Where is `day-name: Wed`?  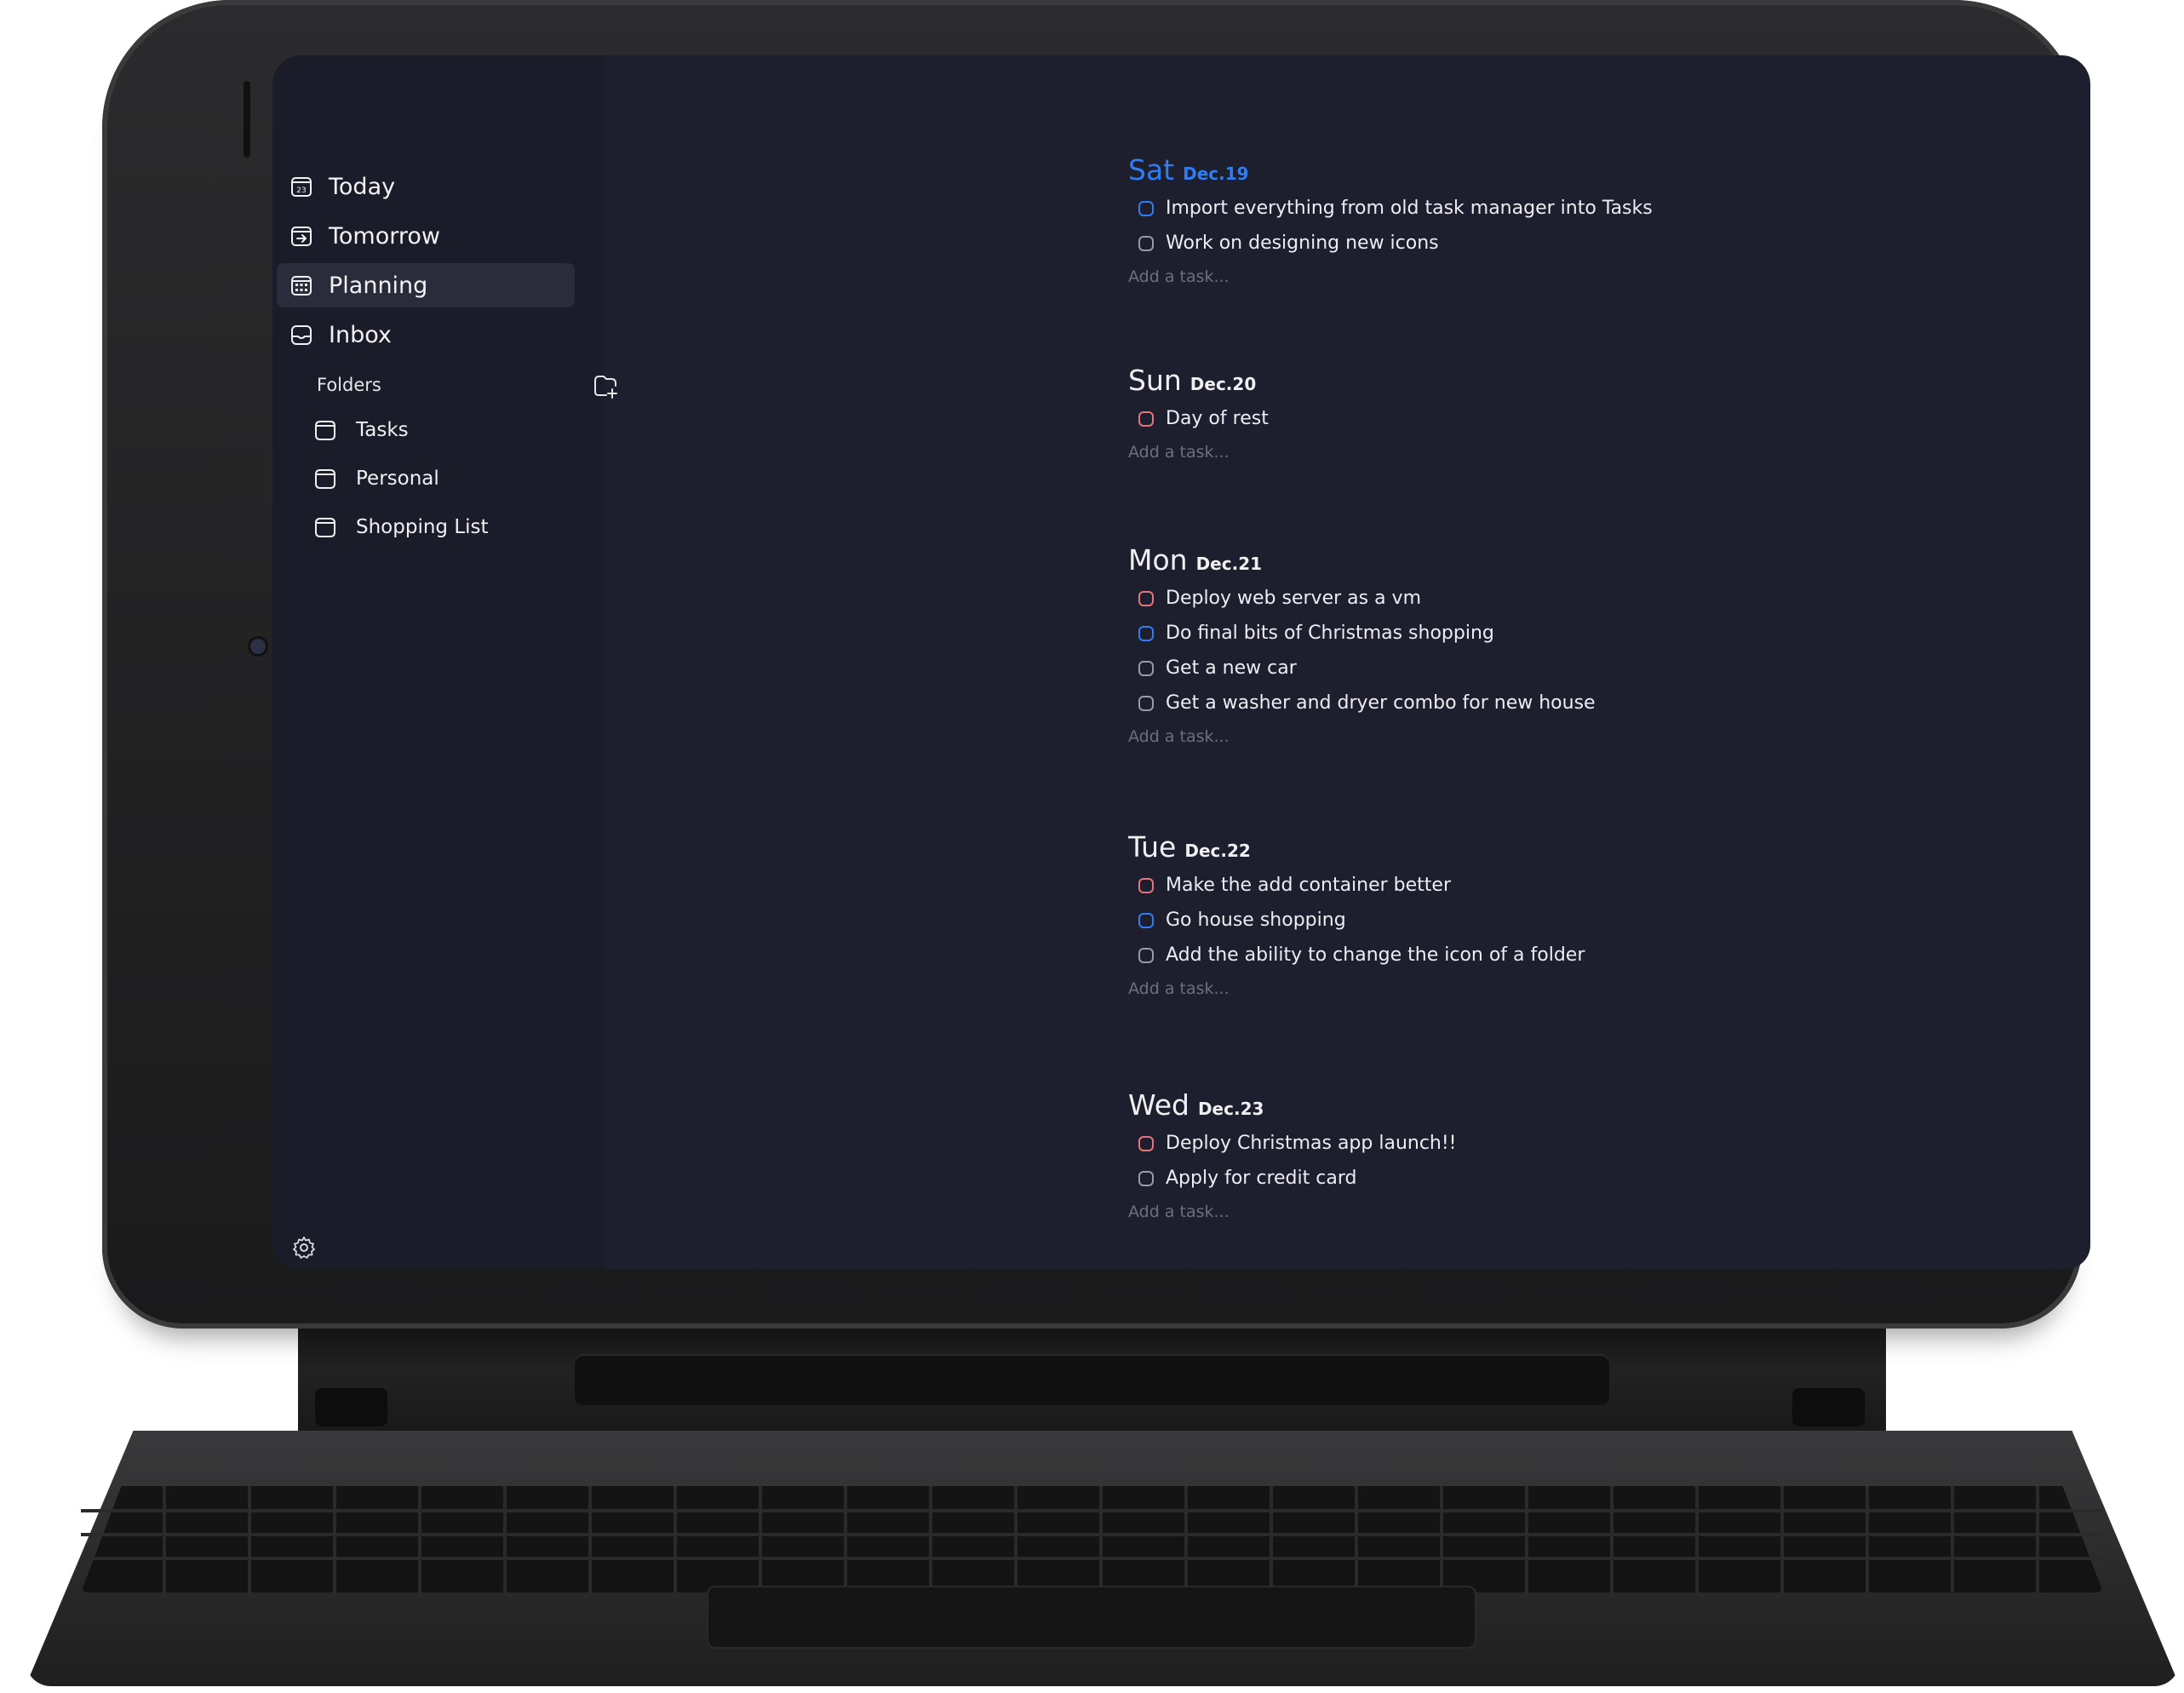 day-name: Wed is located at coordinates (1159, 1105).